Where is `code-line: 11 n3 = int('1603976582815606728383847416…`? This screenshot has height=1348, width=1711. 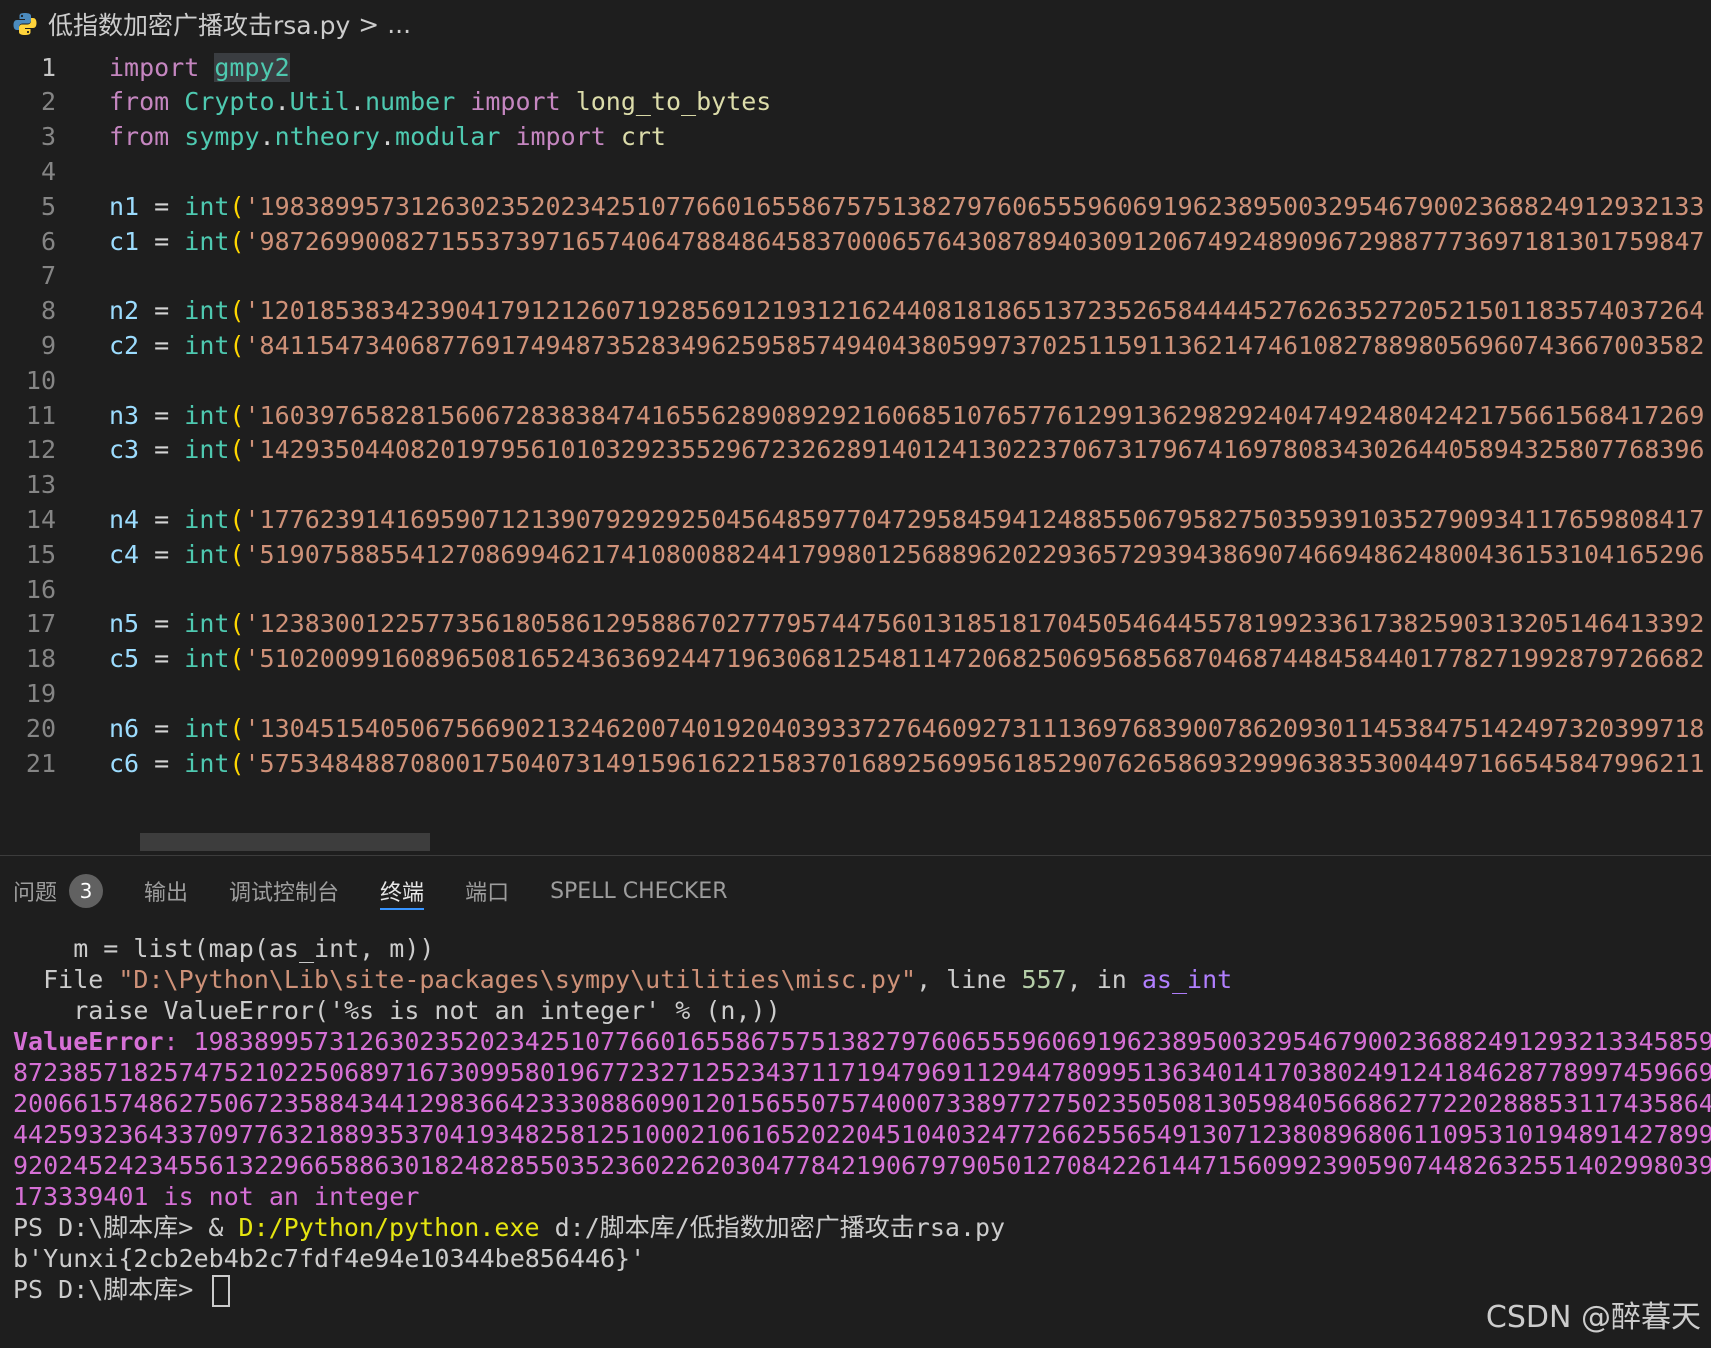
code-line: 11 n3 = int('1603976582815606728383847416… is located at coordinates (855, 415).